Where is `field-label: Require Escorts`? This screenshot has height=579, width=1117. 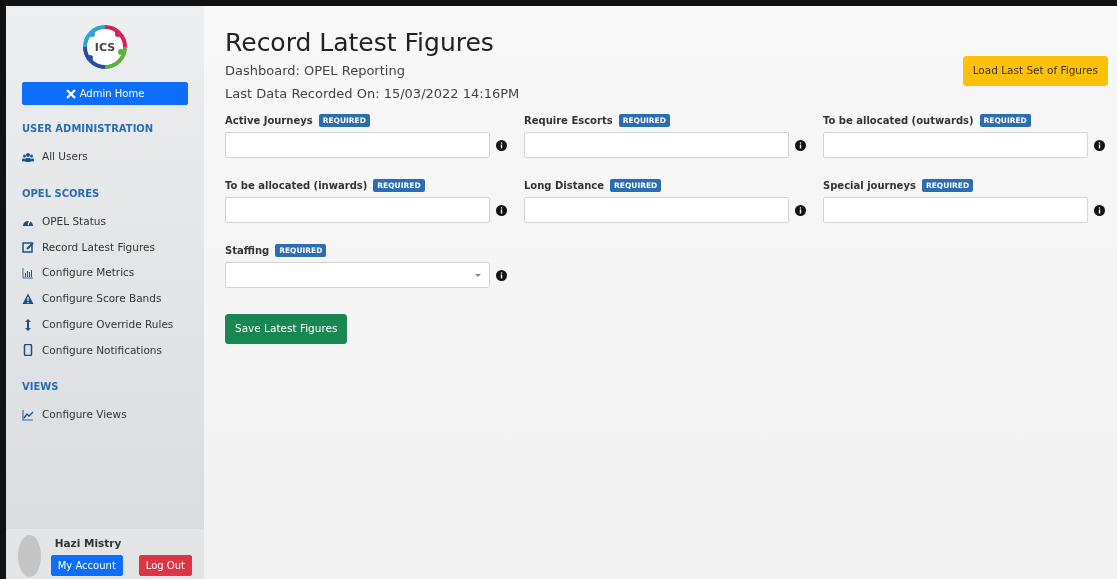 field-label: Require Escorts is located at coordinates (568, 121).